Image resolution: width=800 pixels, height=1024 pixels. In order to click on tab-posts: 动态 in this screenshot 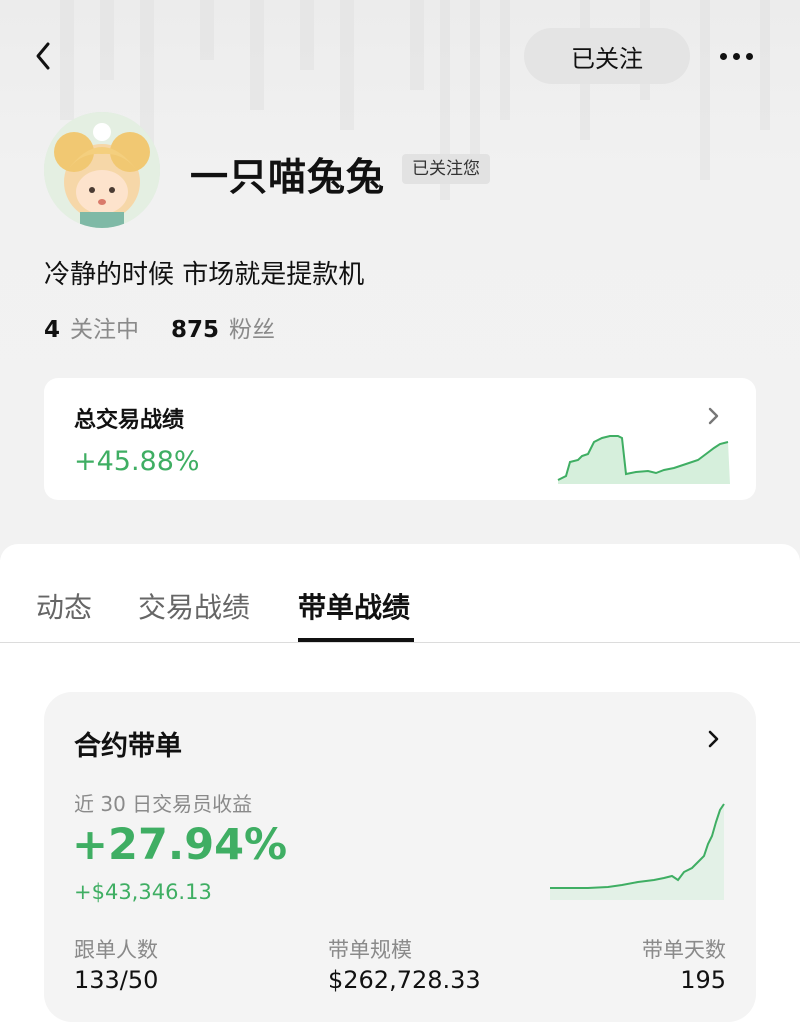, I will do `click(64, 606)`.